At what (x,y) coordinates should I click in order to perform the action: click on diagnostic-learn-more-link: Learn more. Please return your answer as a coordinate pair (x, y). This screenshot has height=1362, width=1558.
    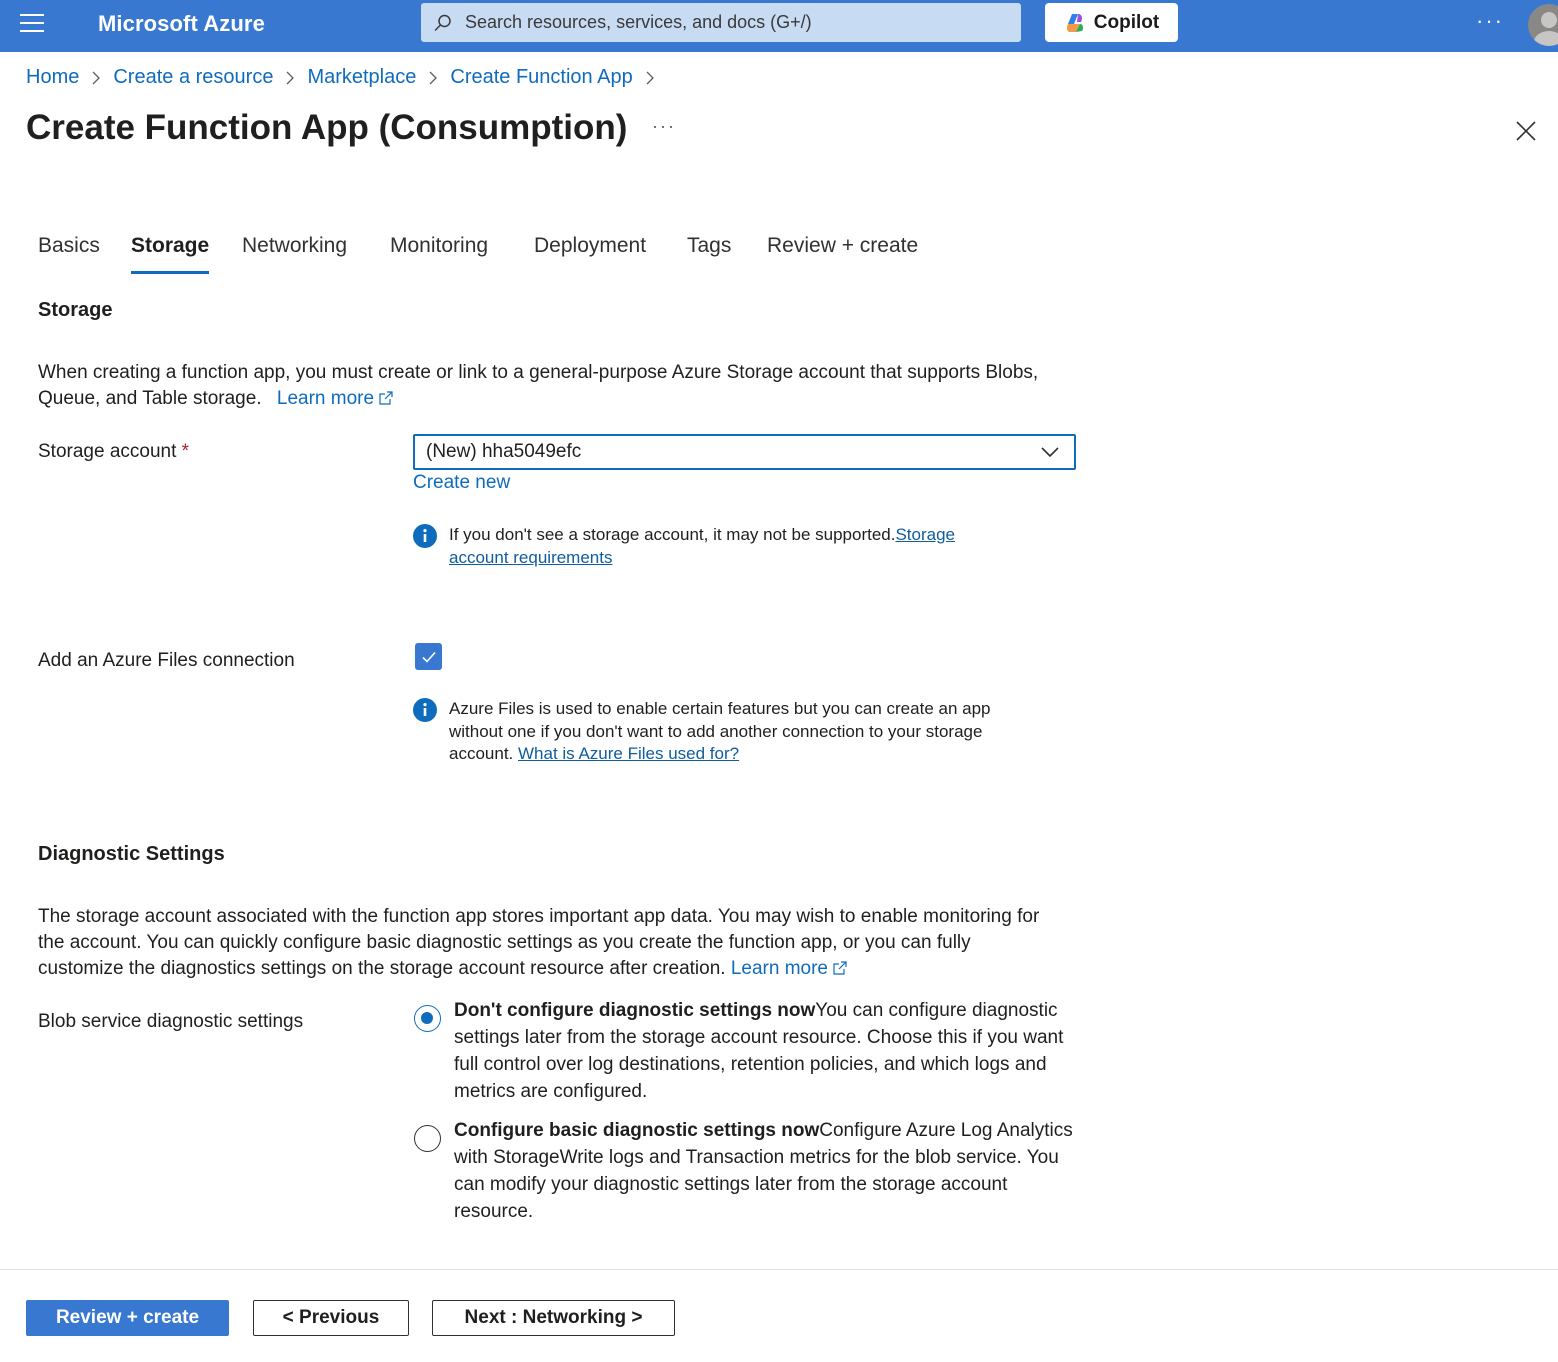
    Looking at the image, I should click on (789, 968).